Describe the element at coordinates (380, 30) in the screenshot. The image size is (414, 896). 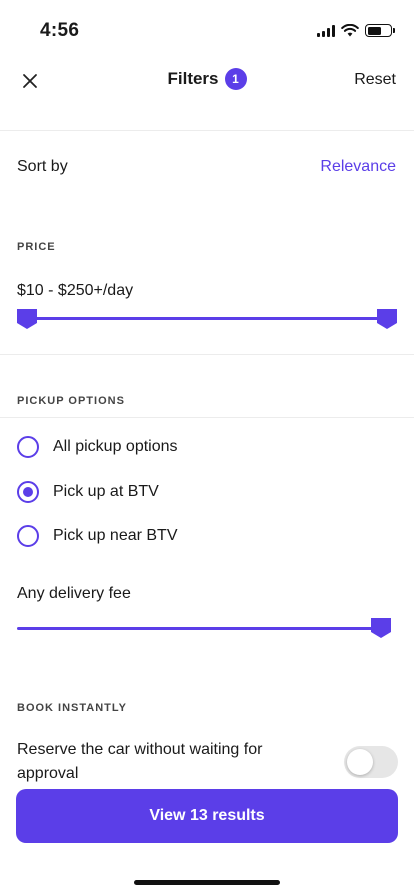
I see `battery-icon` at that location.